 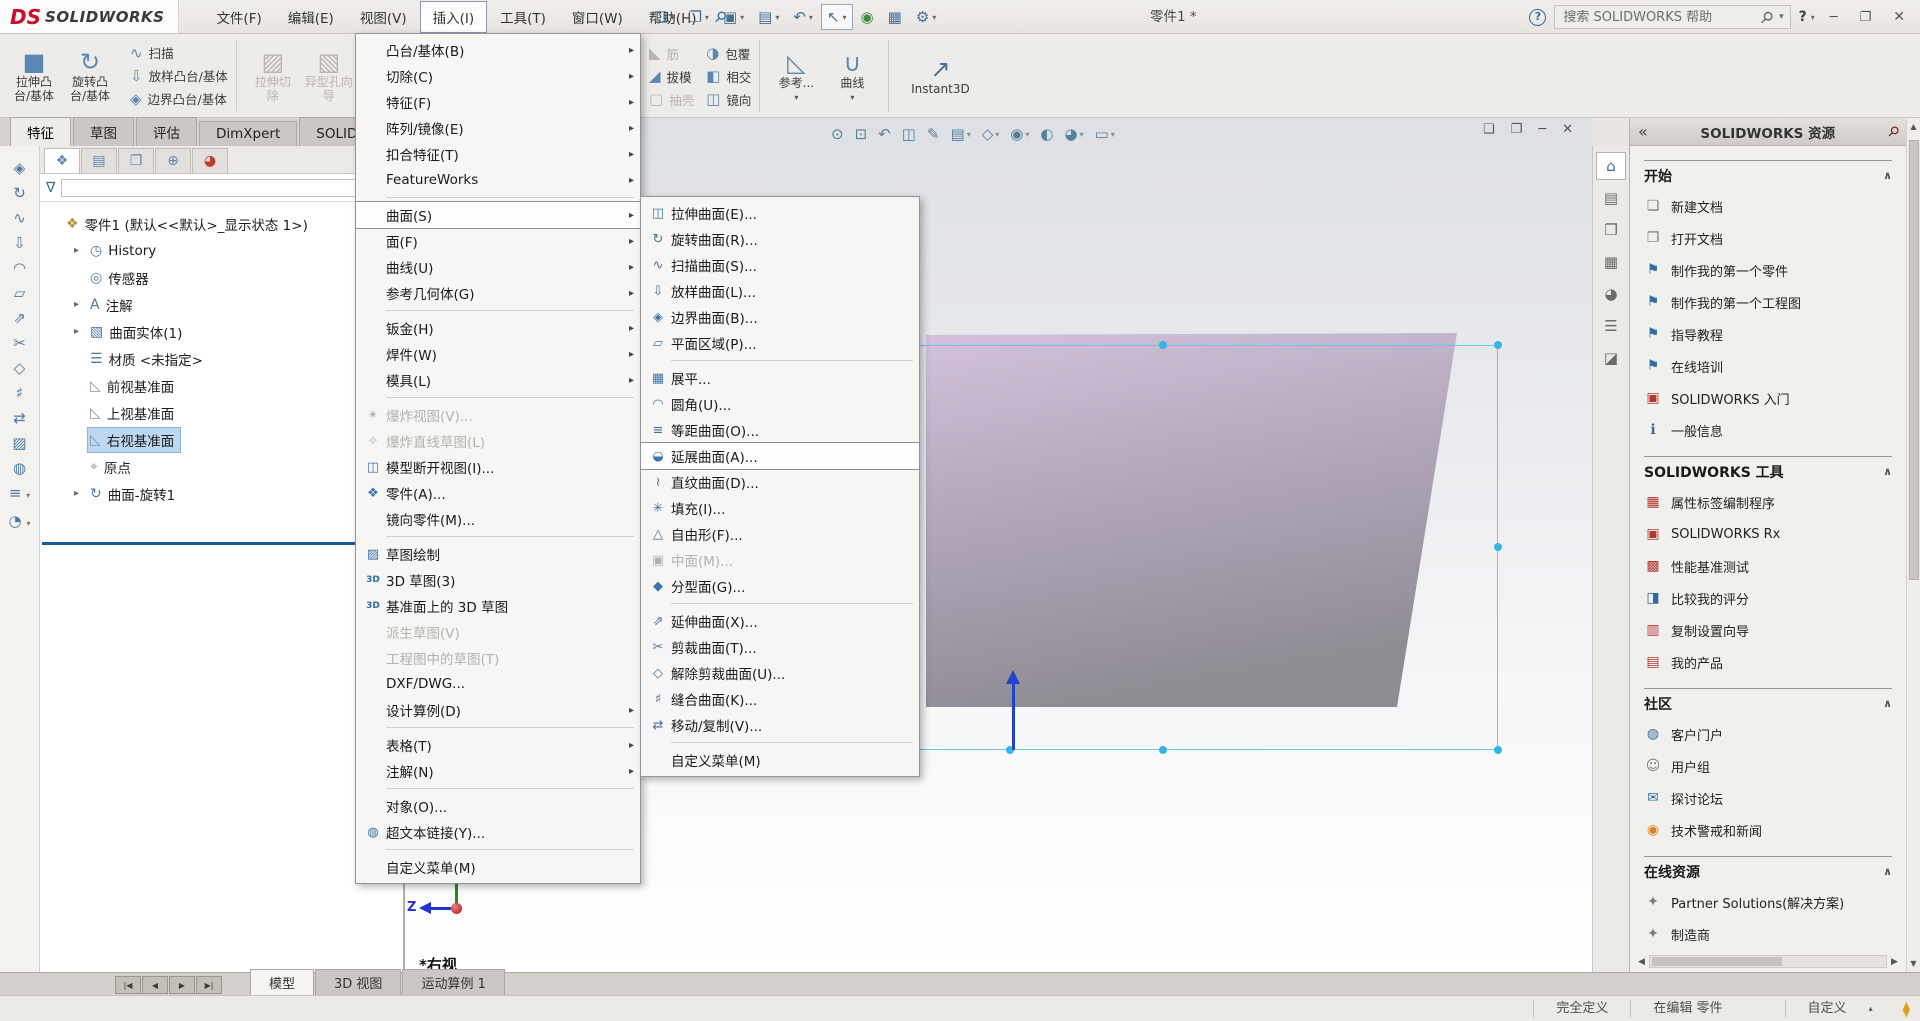 I want to click on menu-item: ⇩ 放样曲面(L)... ▸, so click(x=780, y=291).